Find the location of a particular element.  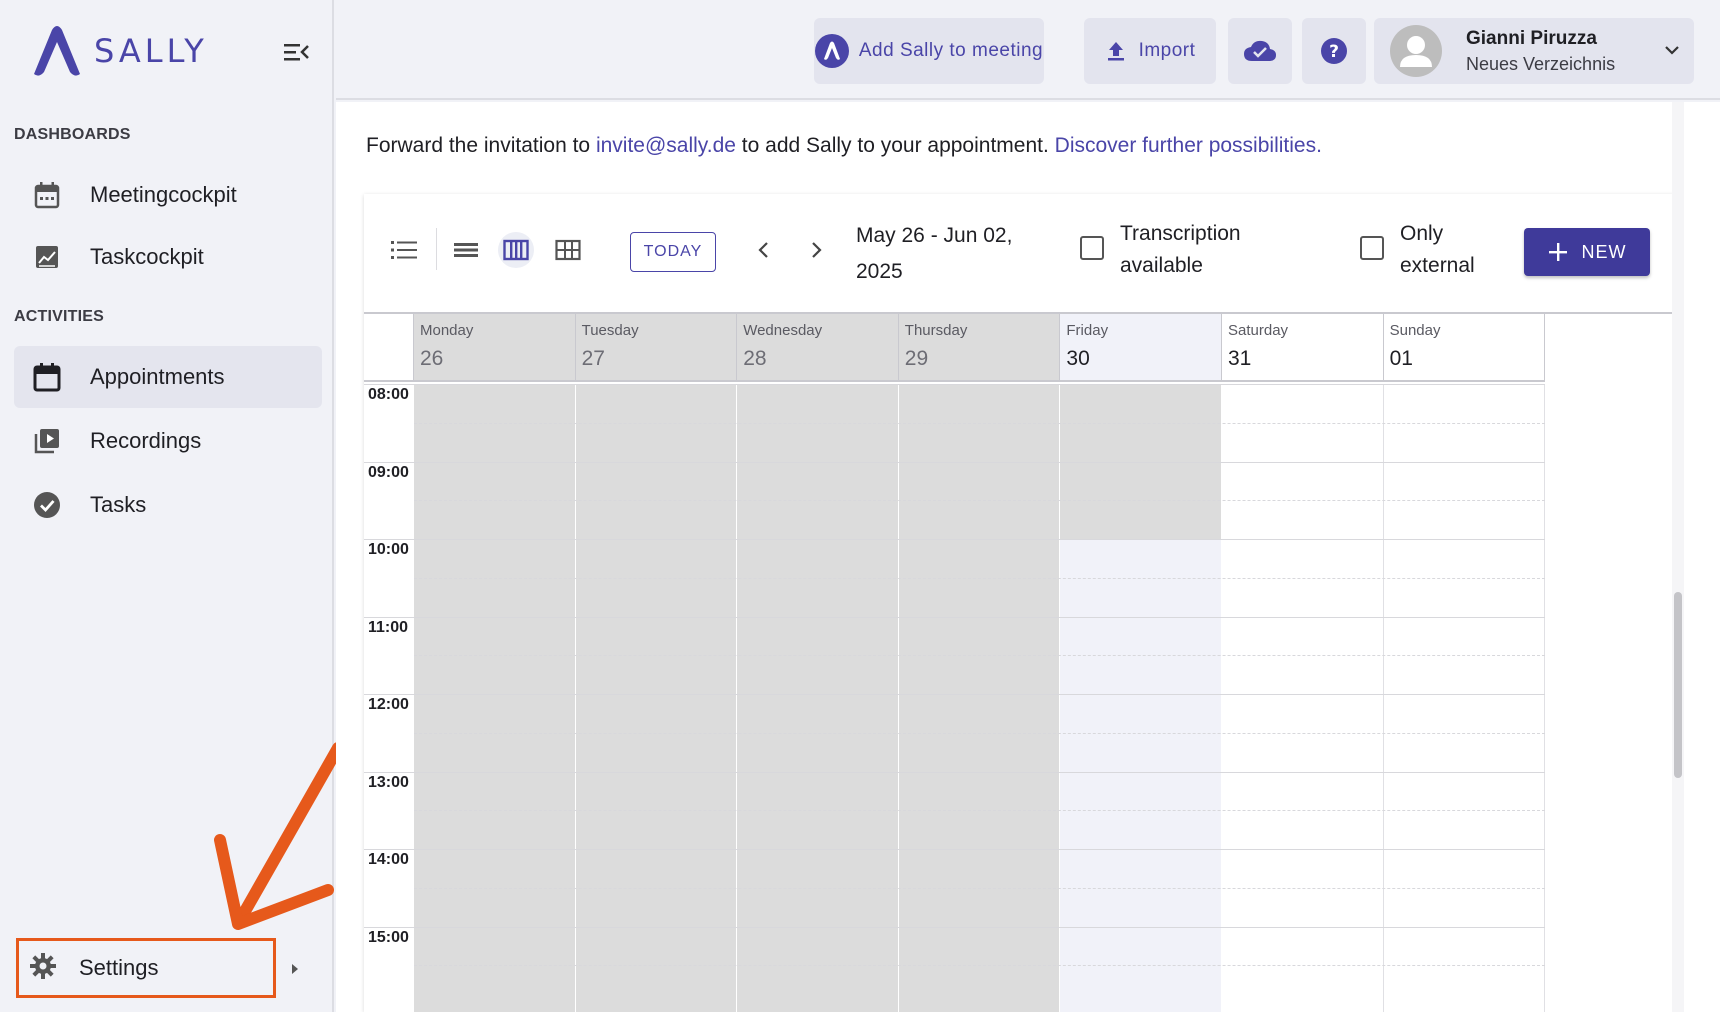

sidebar-item-appointments: Appointments is located at coordinates (168, 377).